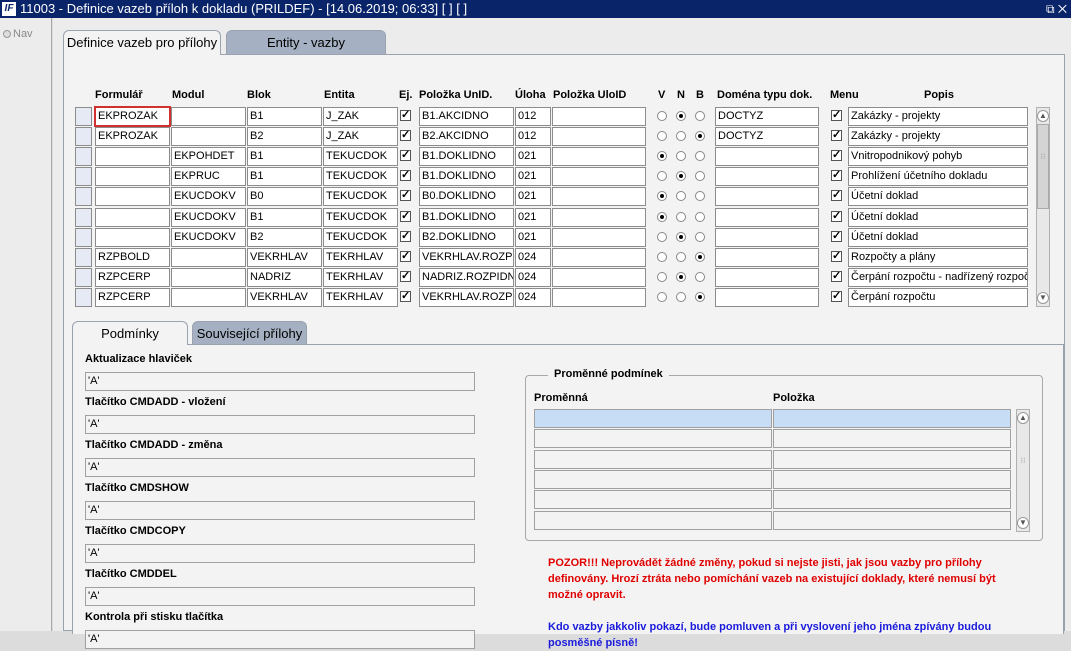 The height and width of the screenshot is (651, 1071). I want to click on restore-window-icon: ⧉ ✕, so click(1056, 9).